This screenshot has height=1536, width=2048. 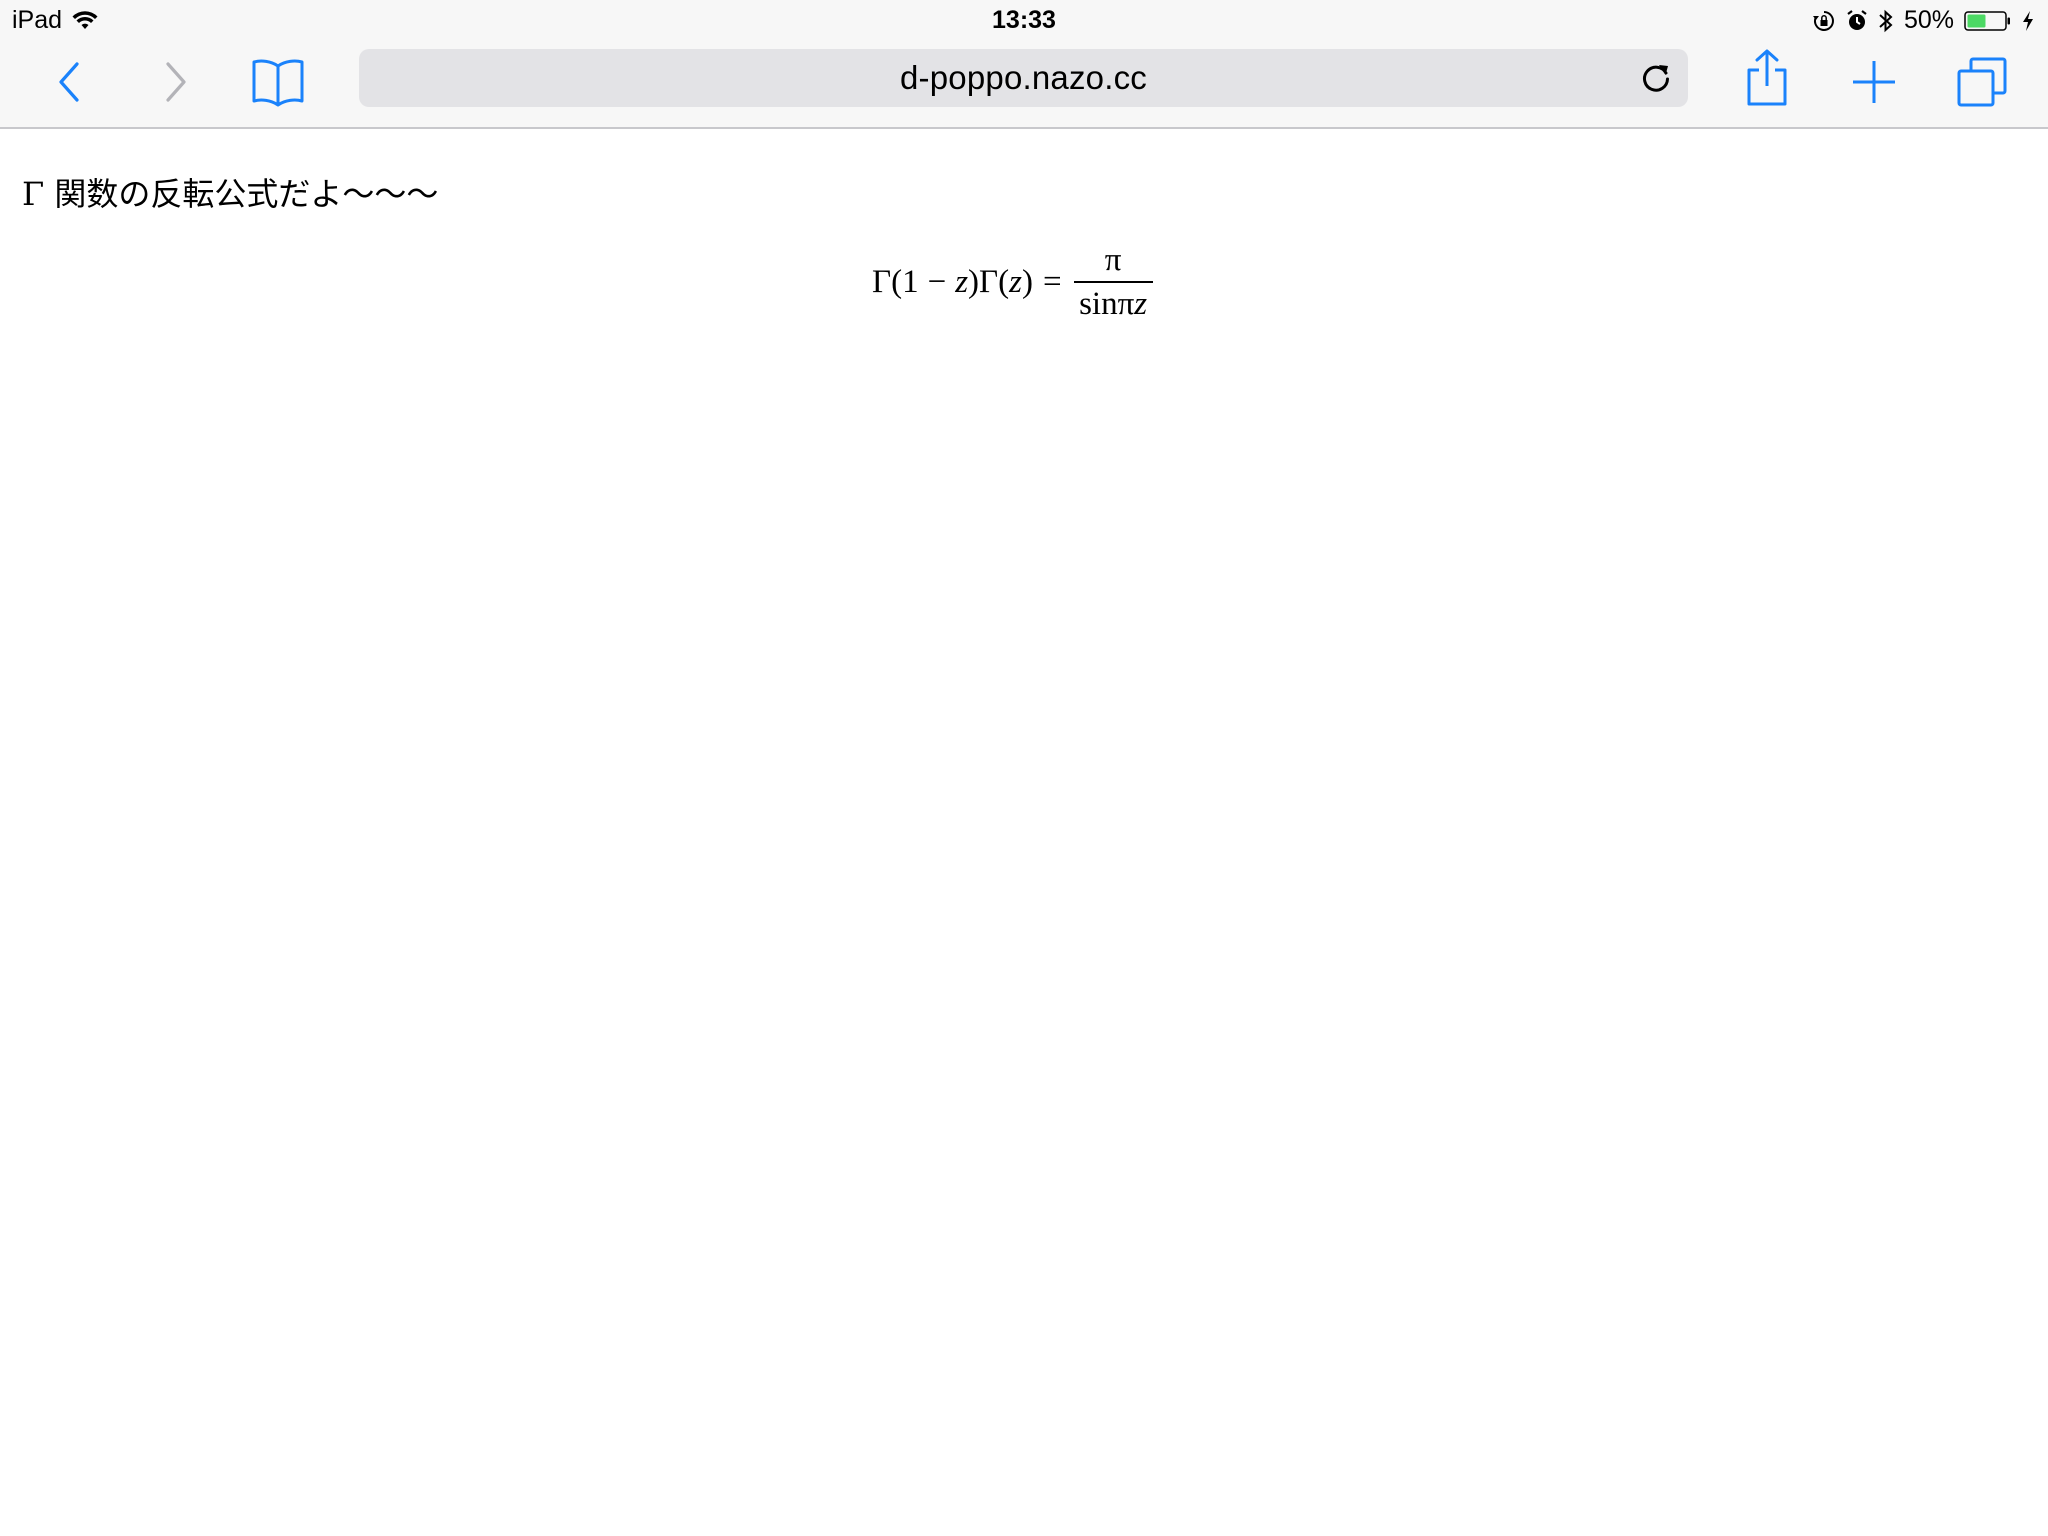 I want to click on new-tab-icon, so click(x=1874, y=82).